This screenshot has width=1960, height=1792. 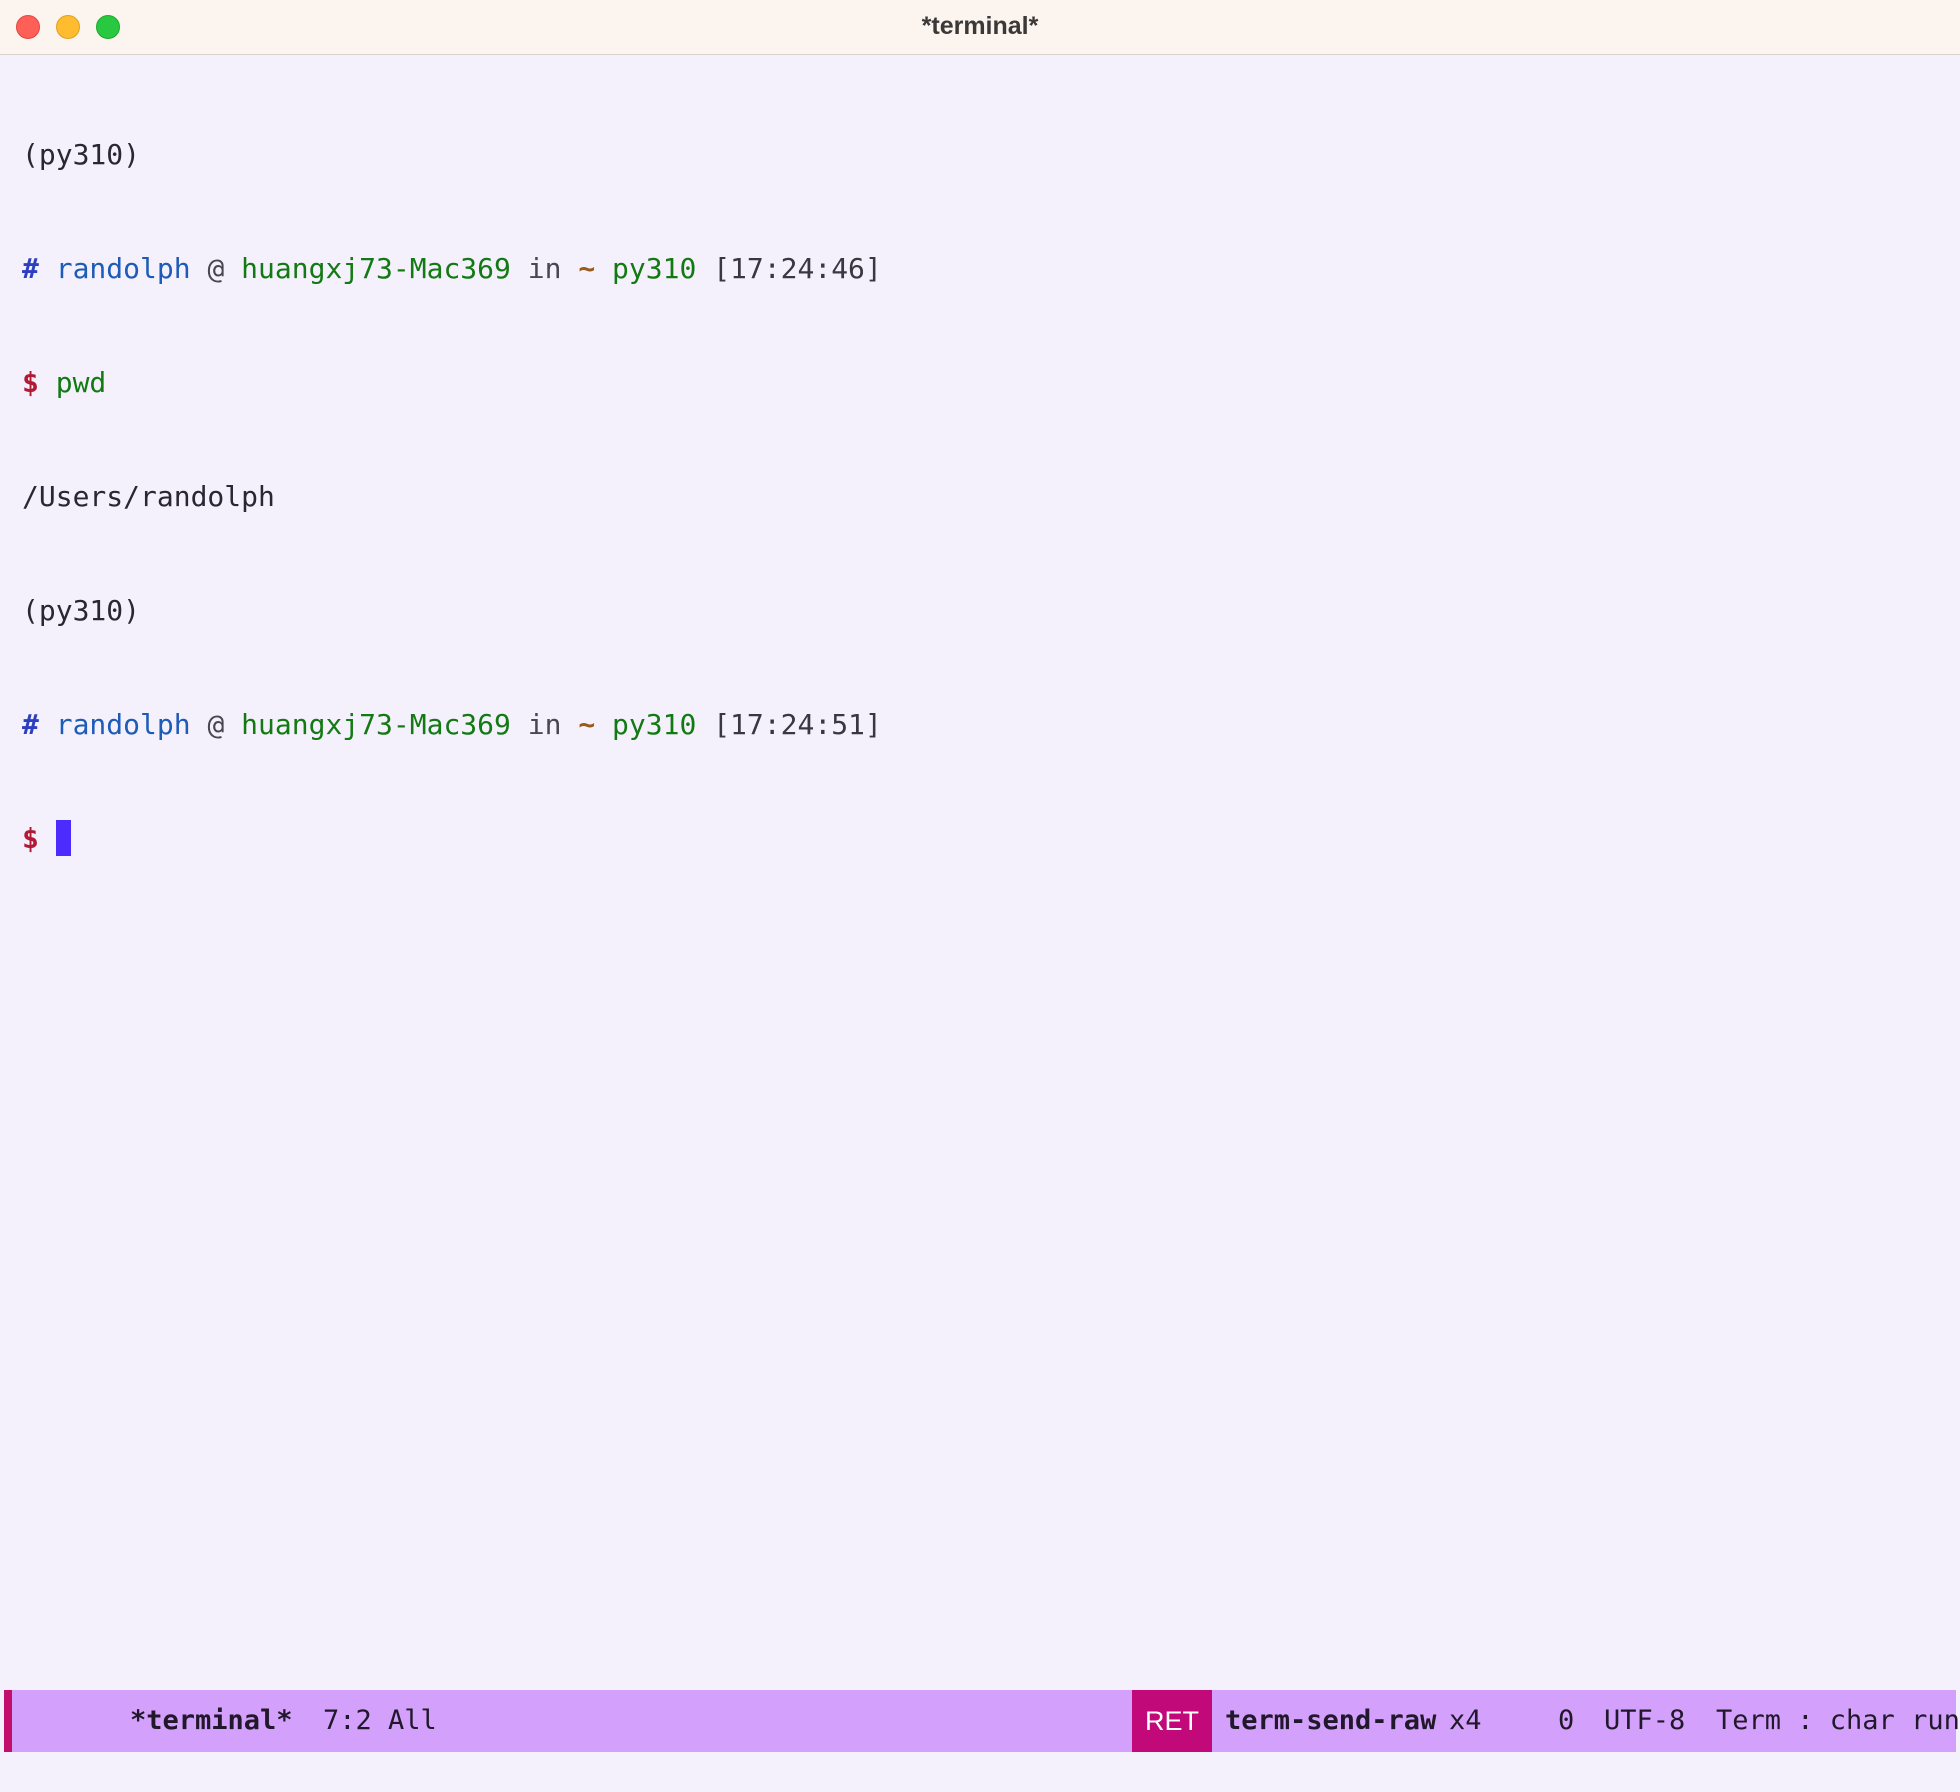 What do you see at coordinates (1172, 1721) in the screenshot?
I see `key-badge: RET` at bounding box center [1172, 1721].